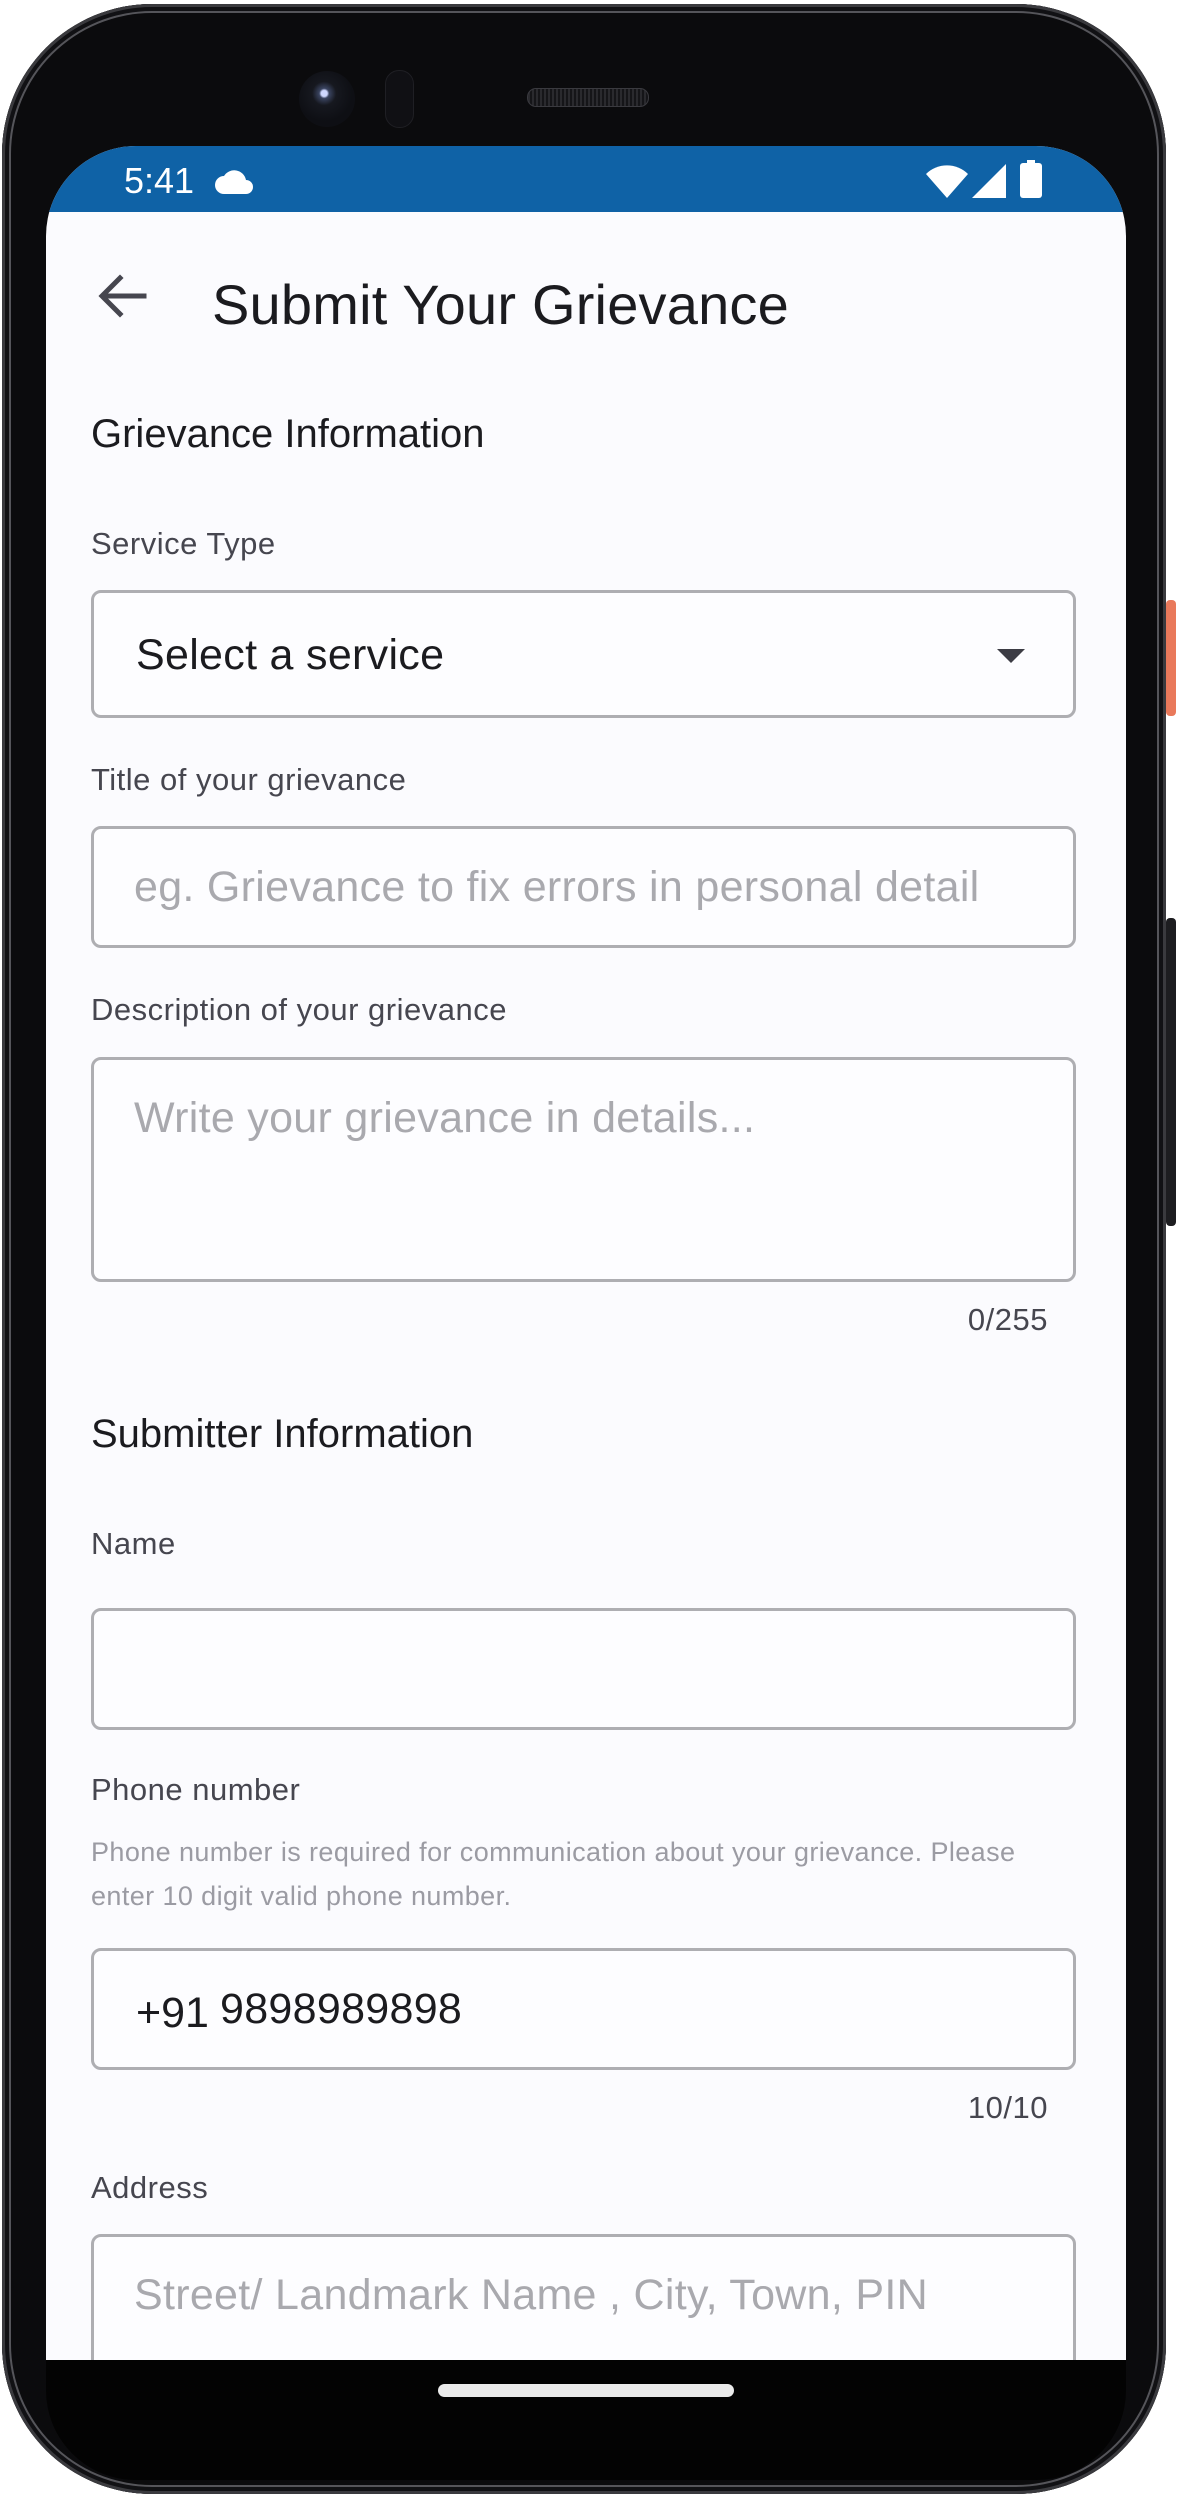 This screenshot has width=1178, height=2498. I want to click on wifi-icon, so click(947, 181).